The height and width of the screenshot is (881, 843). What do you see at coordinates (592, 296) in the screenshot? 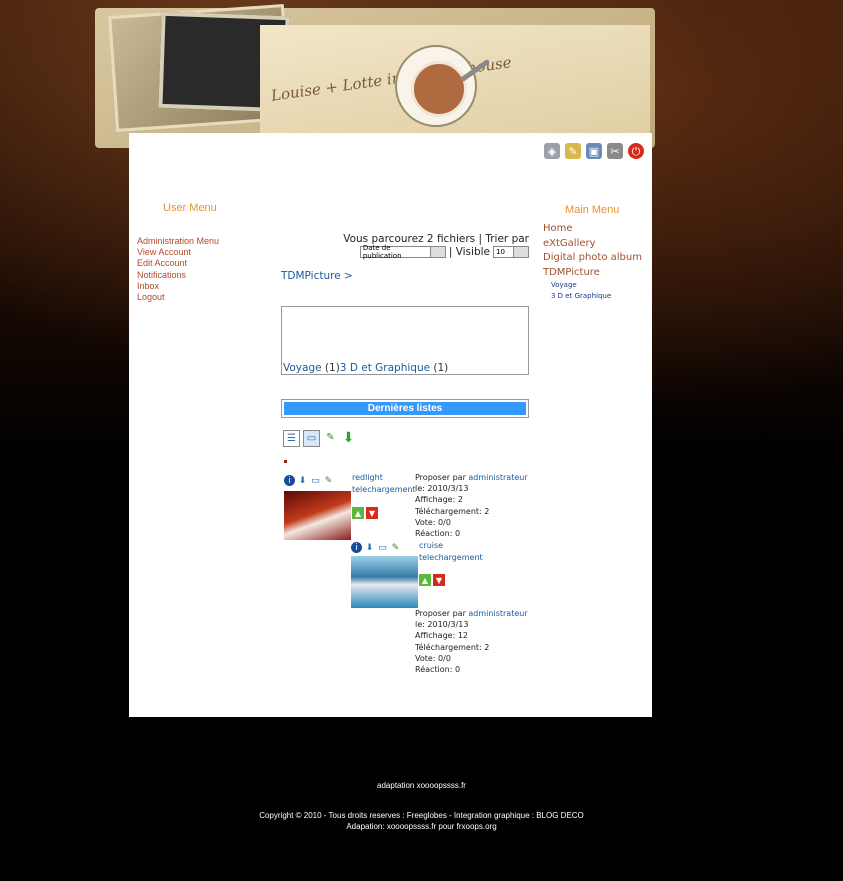
I see `main-menu-subitem-3d-graphique: 3 D et Graphique` at bounding box center [592, 296].